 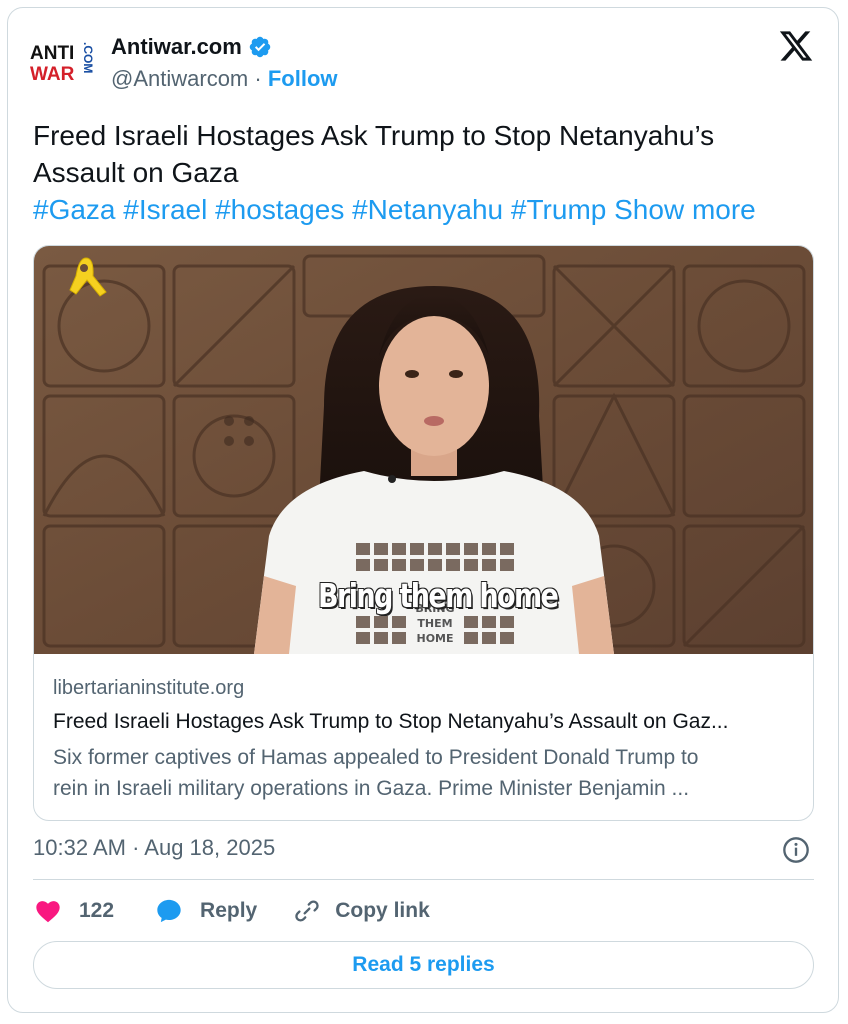 I want to click on hashtag-gaza: #Gaza, so click(x=74, y=209).